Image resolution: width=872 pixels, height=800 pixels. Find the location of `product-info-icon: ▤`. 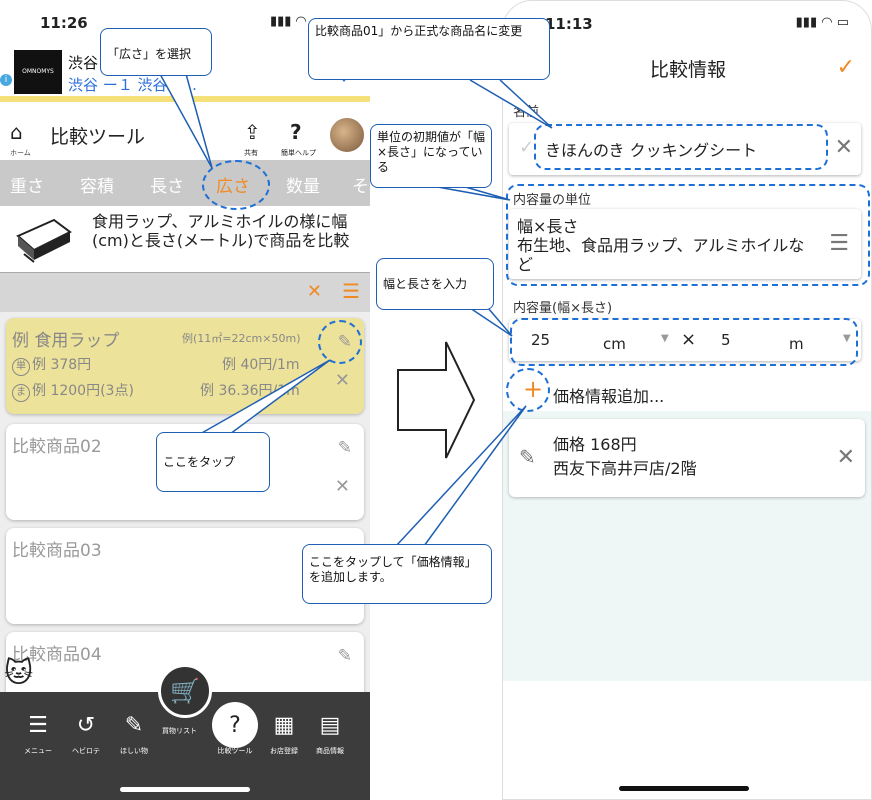

product-info-icon: ▤ is located at coordinates (330, 725).